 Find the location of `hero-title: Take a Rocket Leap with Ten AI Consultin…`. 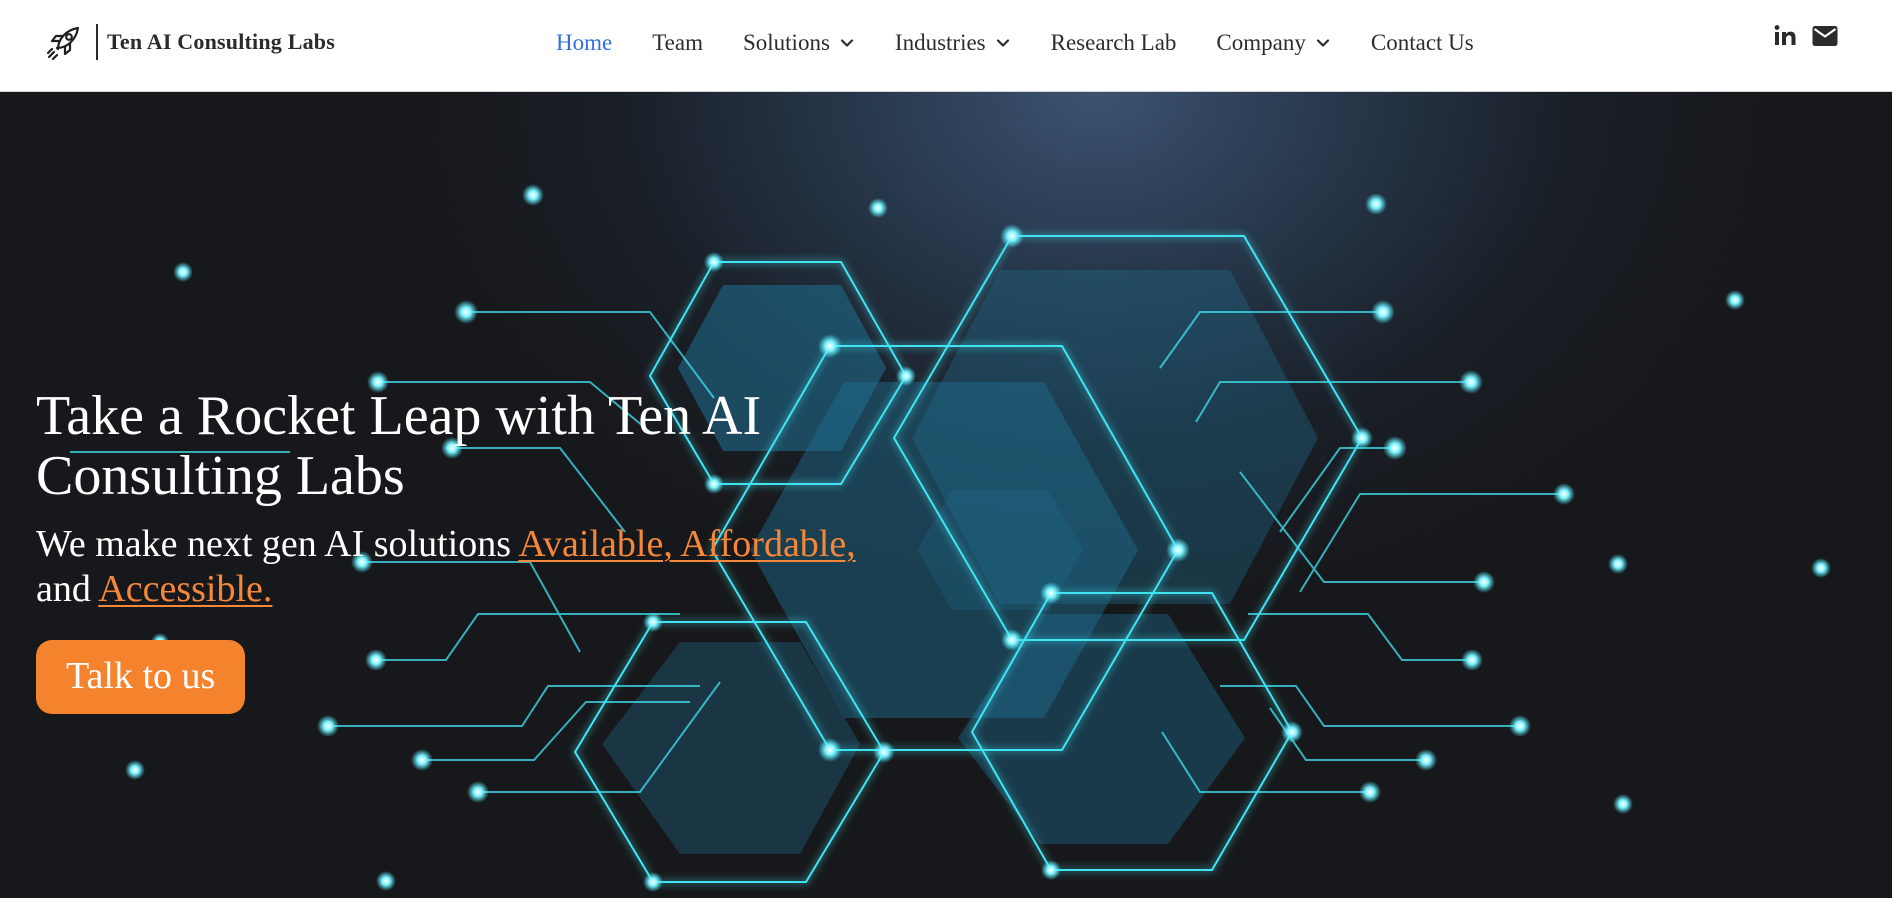

hero-title: Take a Rocket Leap with Ten AI Consultin… is located at coordinates (399, 446).